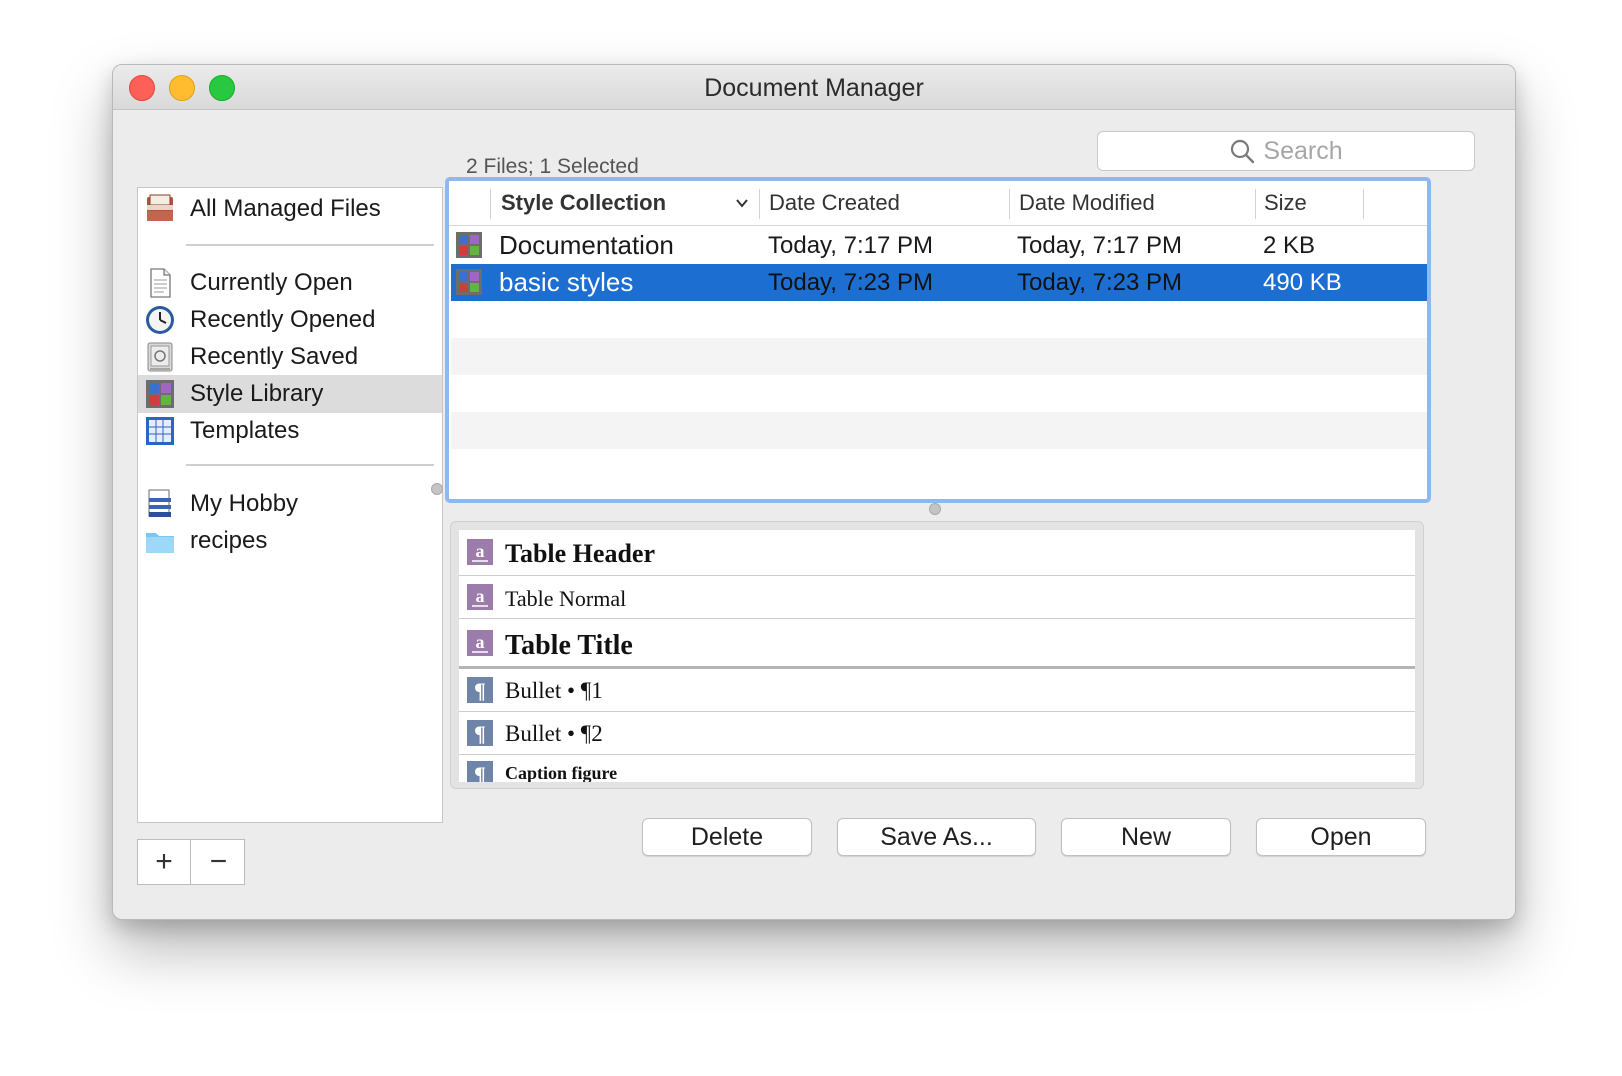 The image size is (1622, 1076). What do you see at coordinates (1289, 245) in the screenshot?
I see `cell-size: 2 KB` at bounding box center [1289, 245].